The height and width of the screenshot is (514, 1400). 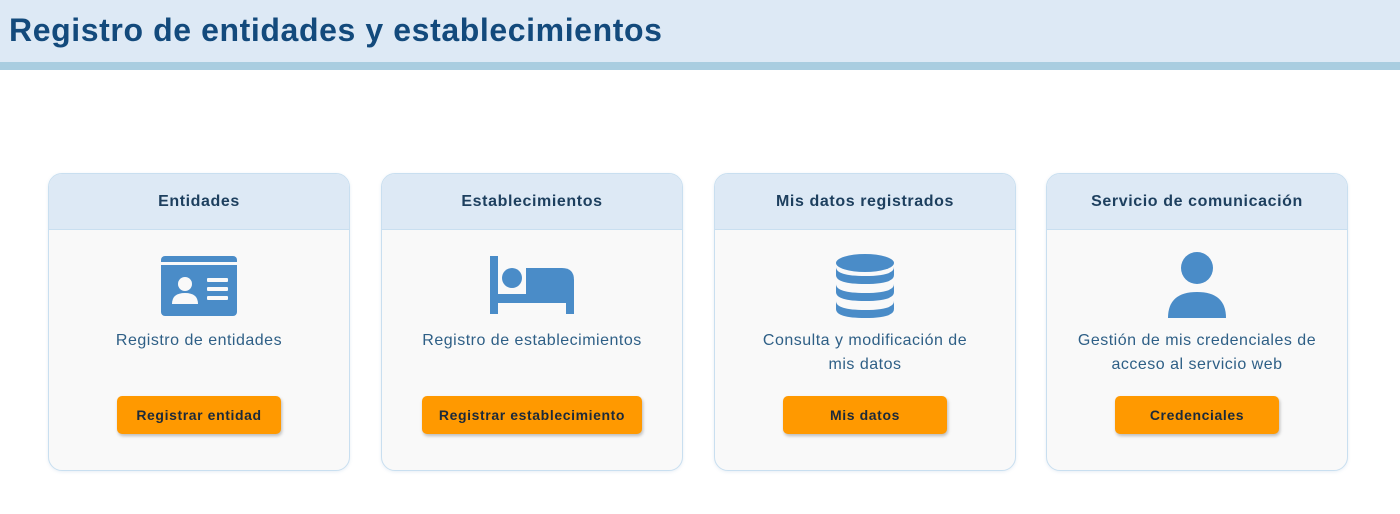 What do you see at coordinates (532, 202) in the screenshot?
I see `card-title: Establecimientos` at bounding box center [532, 202].